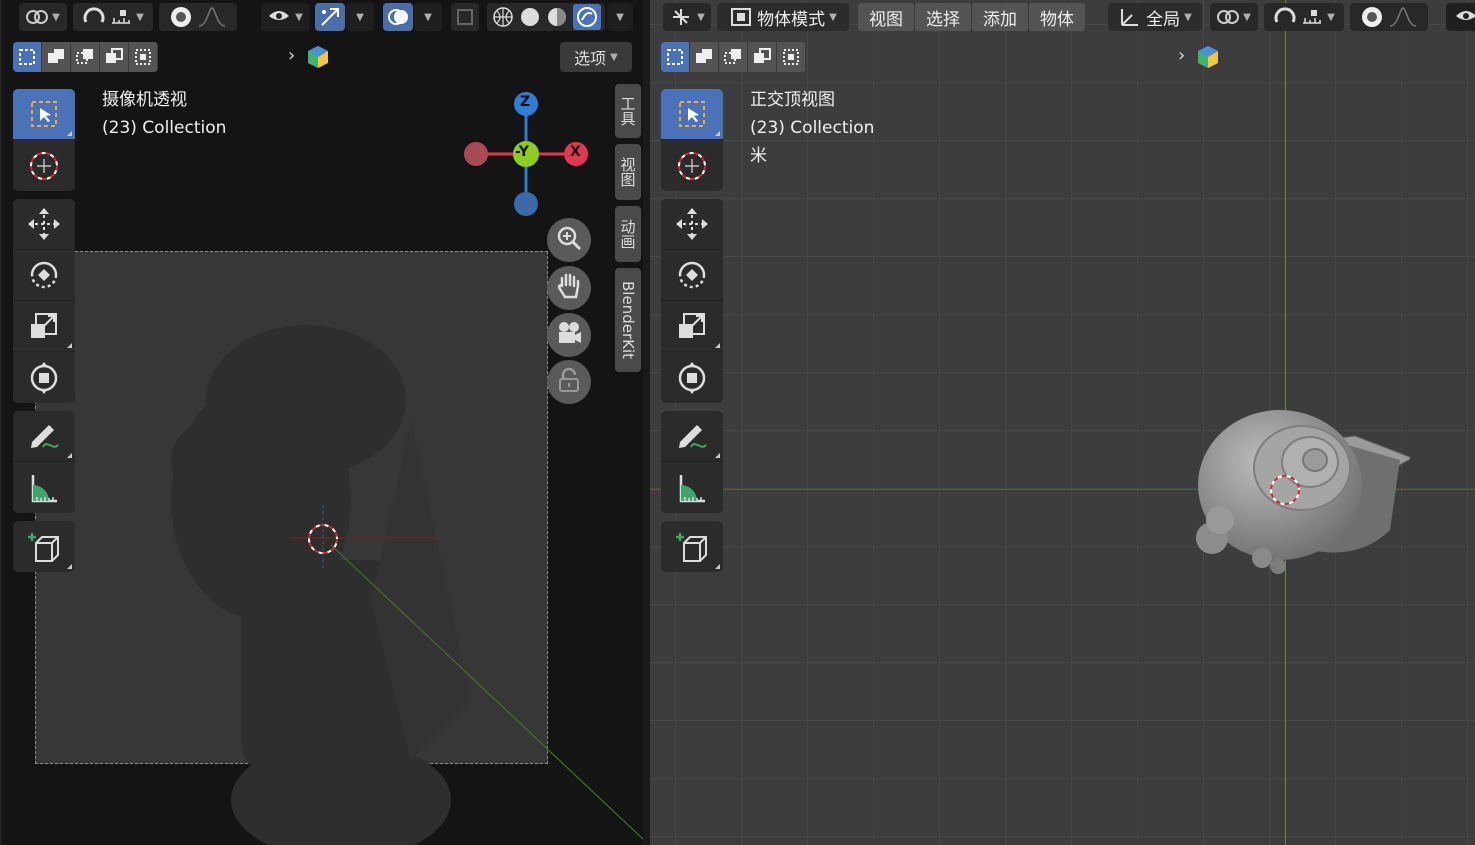 Image resolution: width=1475 pixels, height=845 pixels. What do you see at coordinates (43, 17) in the screenshot?
I see `transform-pivot-dropdown: ▼` at bounding box center [43, 17].